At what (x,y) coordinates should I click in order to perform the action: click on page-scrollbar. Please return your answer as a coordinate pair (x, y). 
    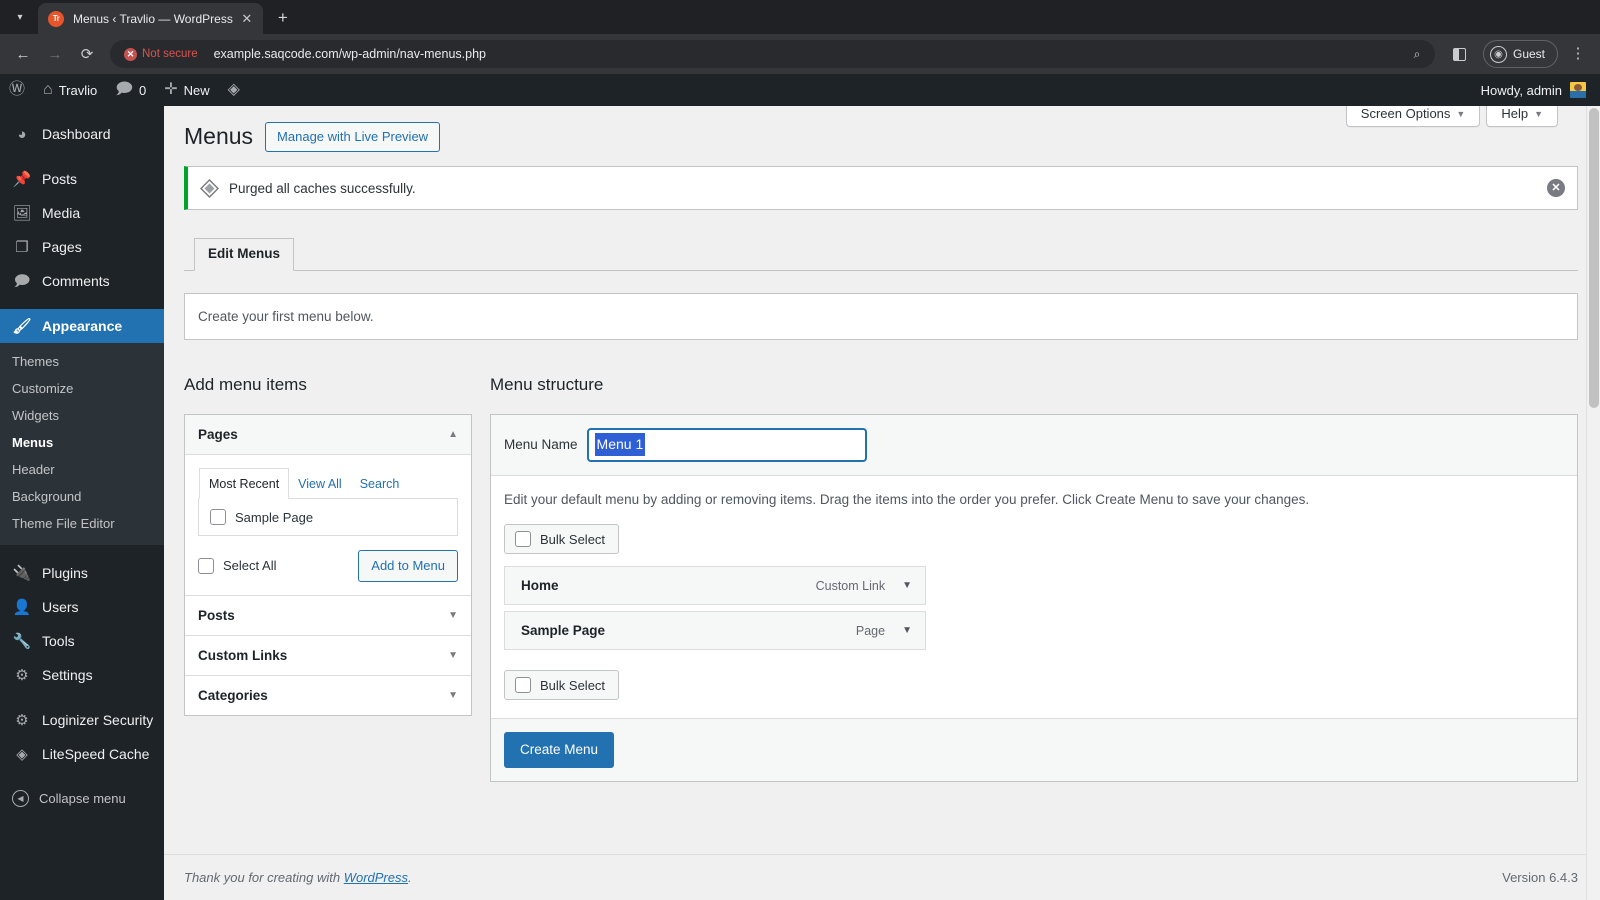
    Looking at the image, I should click on (1593, 503).